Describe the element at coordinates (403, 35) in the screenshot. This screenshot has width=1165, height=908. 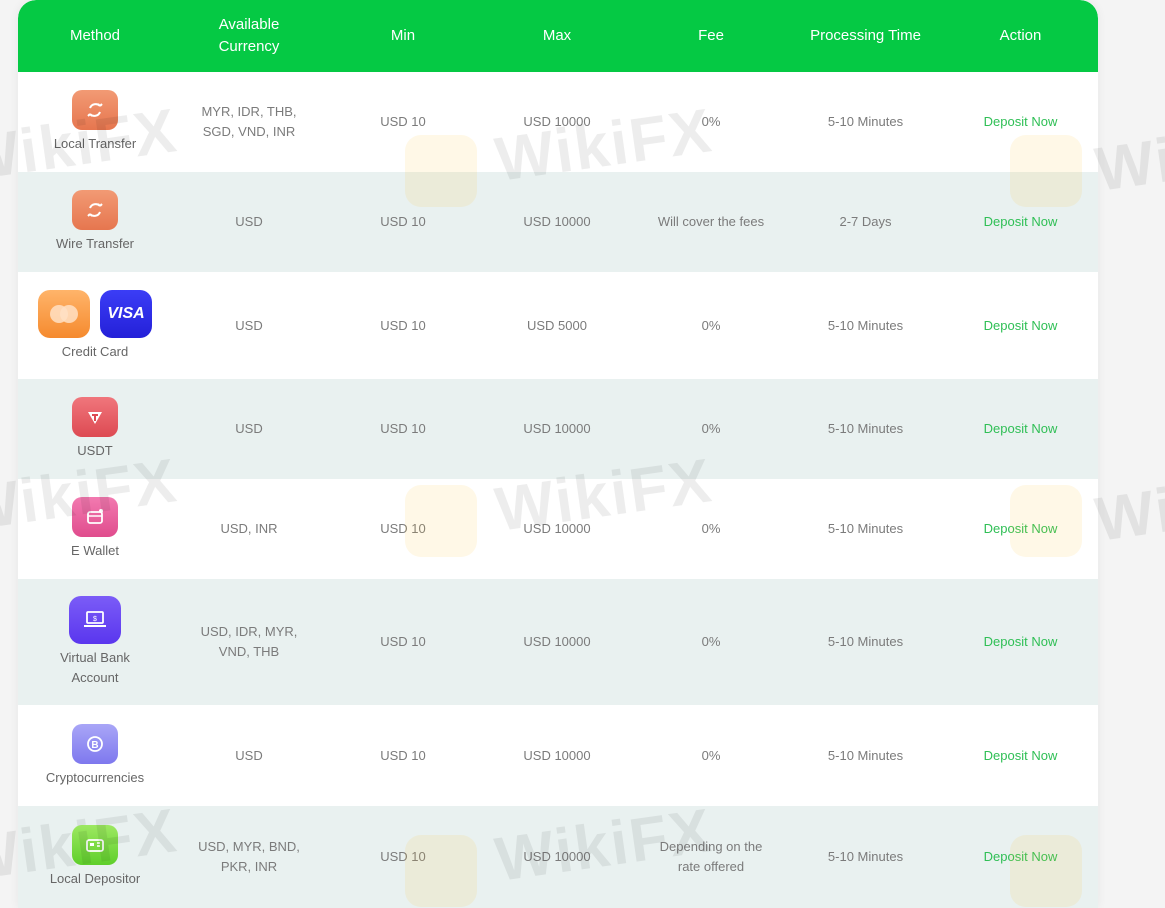
I see `header-min: Min` at that location.